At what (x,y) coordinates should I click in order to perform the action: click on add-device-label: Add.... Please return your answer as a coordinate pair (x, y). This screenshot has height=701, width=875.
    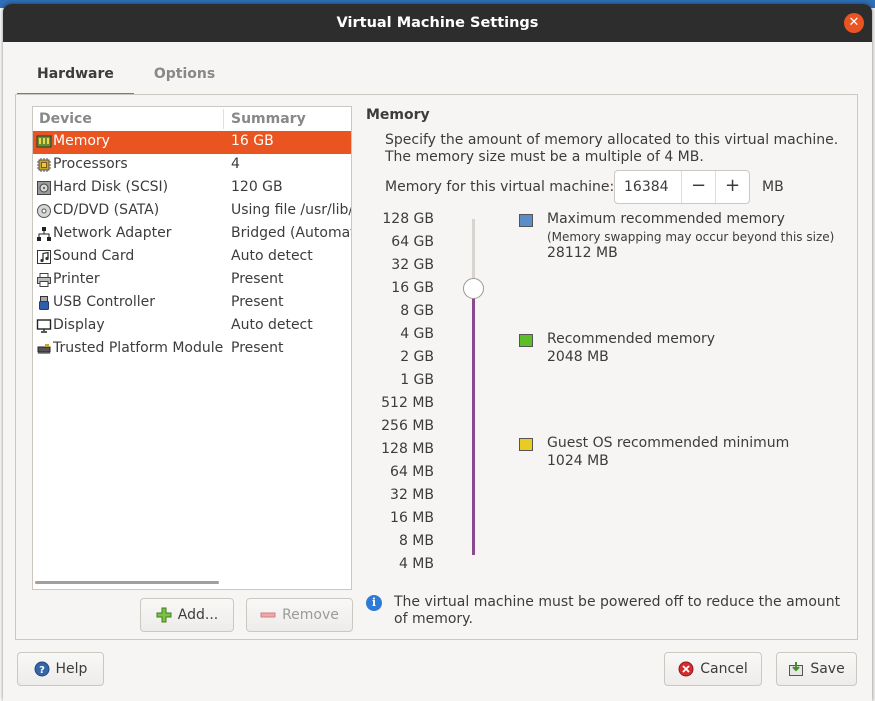
    Looking at the image, I should click on (198, 615).